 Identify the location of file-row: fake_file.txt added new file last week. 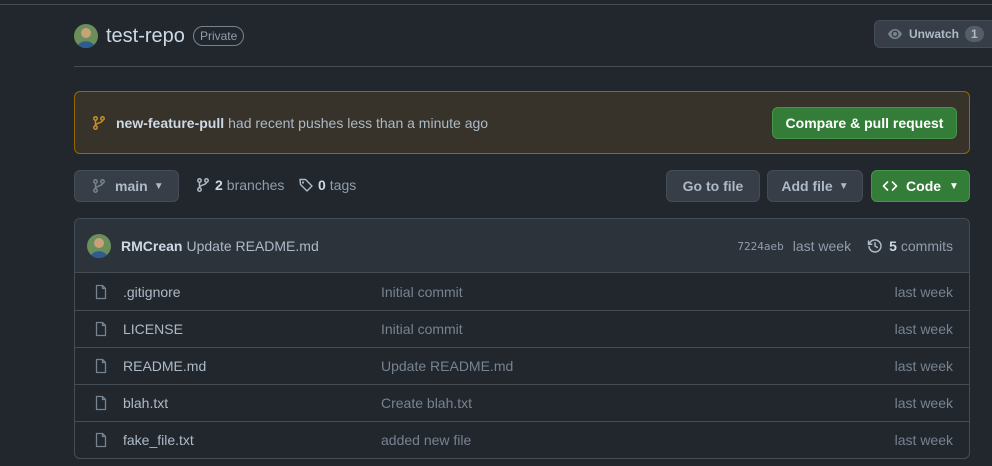
(522, 439).